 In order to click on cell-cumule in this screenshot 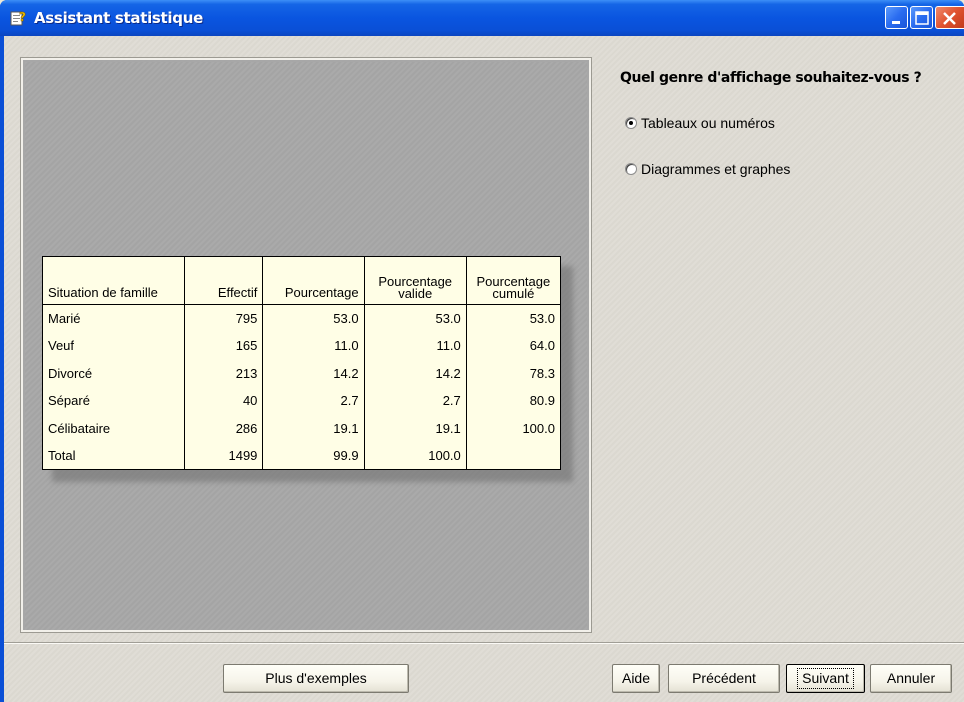, I will do `click(513, 456)`.